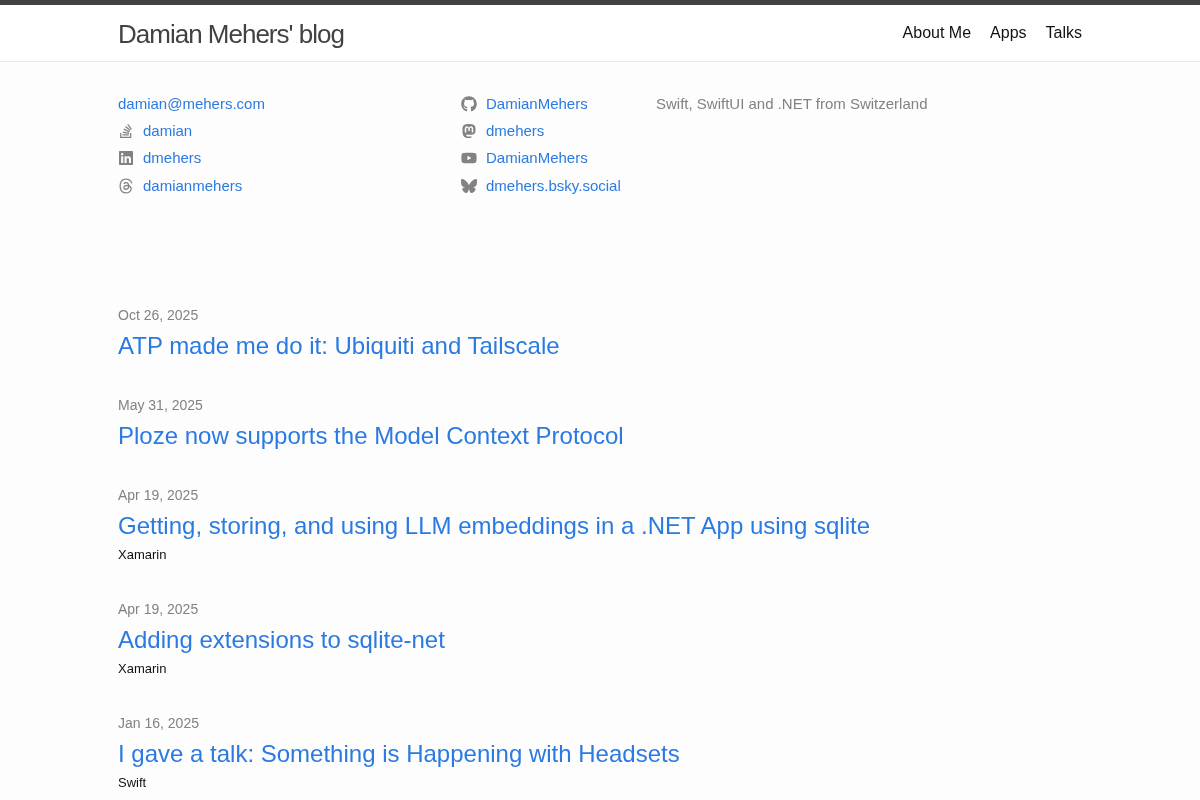  What do you see at coordinates (126, 158) in the screenshot?
I see `linkedin-icon` at bounding box center [126, 158].